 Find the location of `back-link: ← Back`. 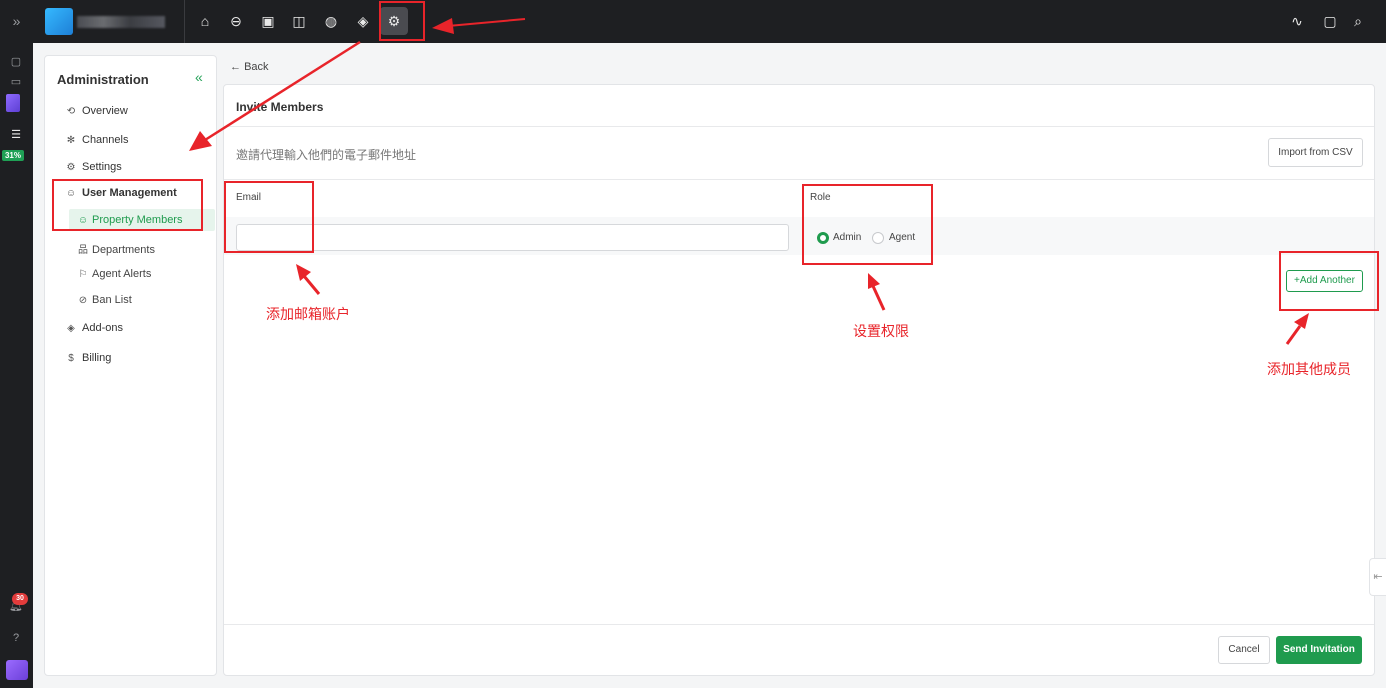

back-link: ← Back is located at coordinates (249, 67).